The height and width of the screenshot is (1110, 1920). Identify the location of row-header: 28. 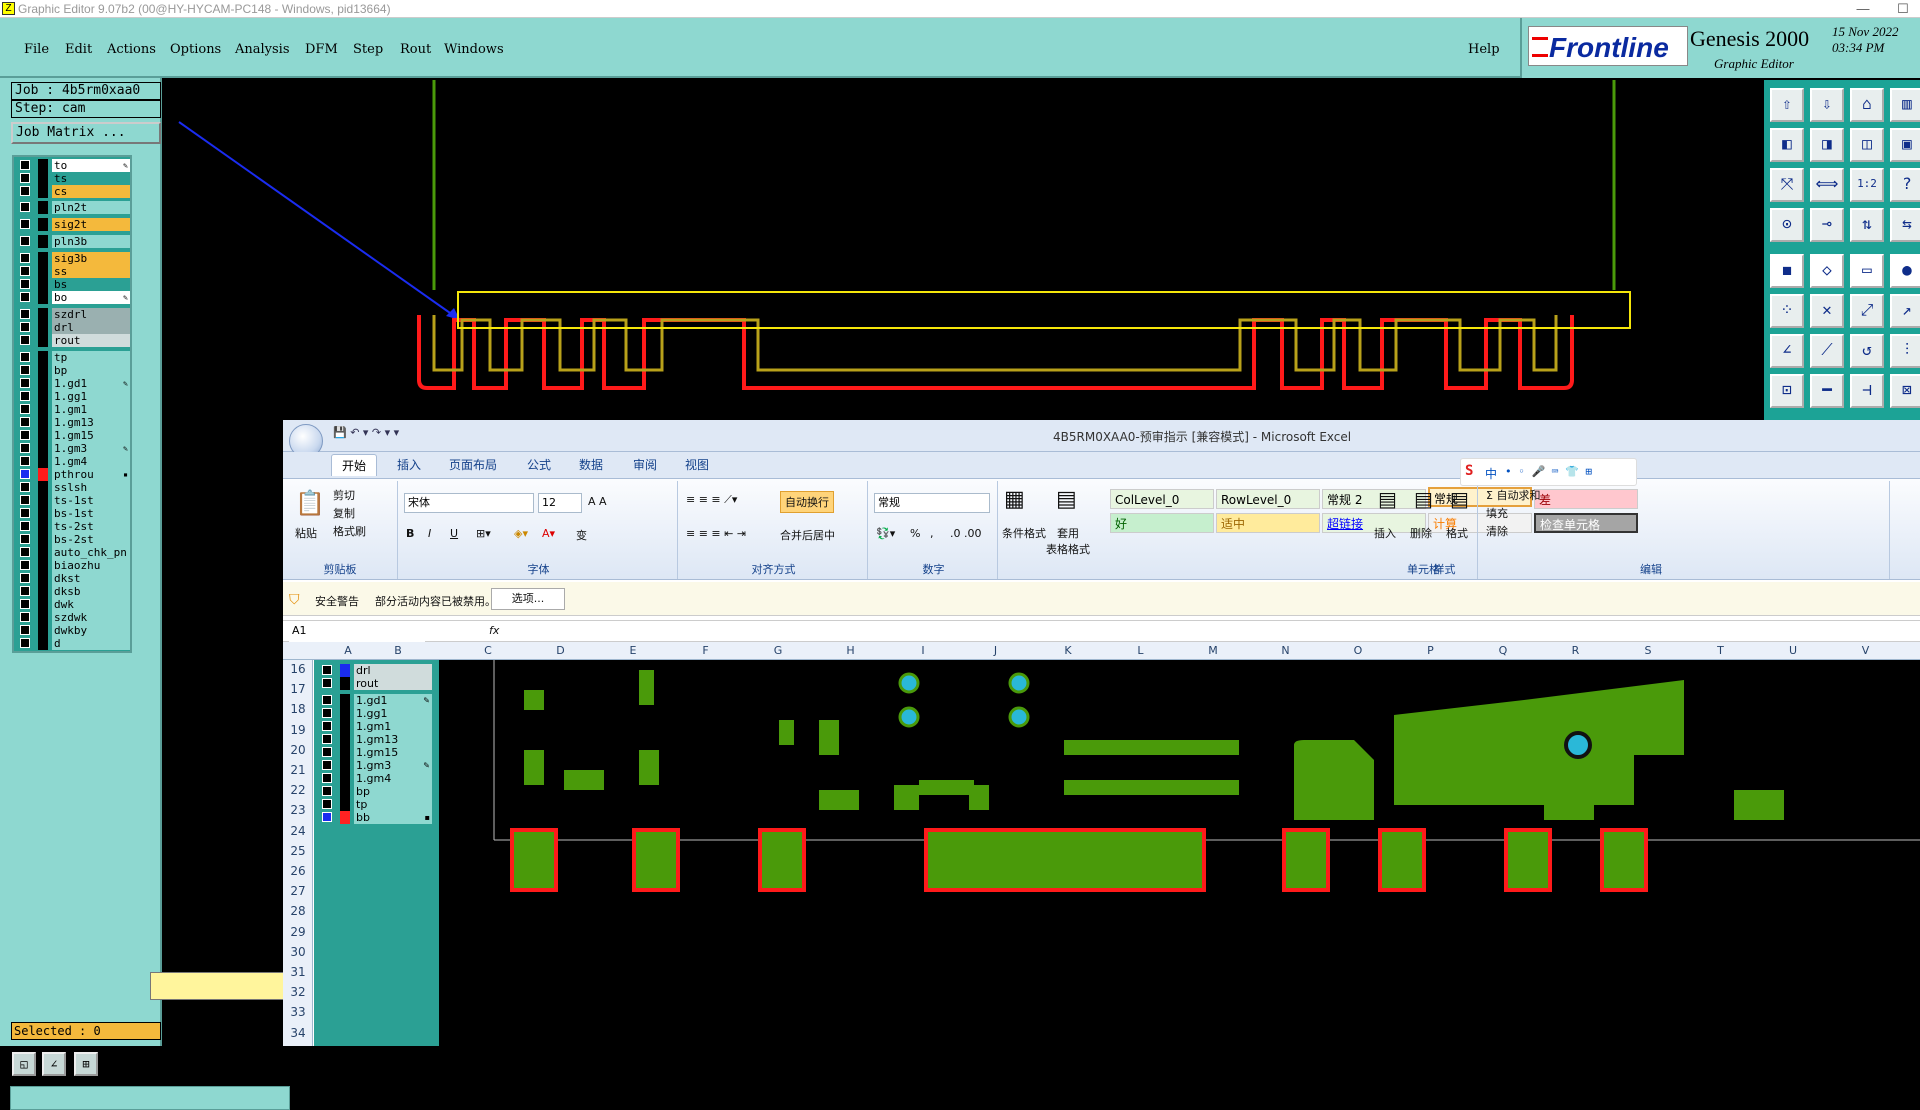
(298, 911).